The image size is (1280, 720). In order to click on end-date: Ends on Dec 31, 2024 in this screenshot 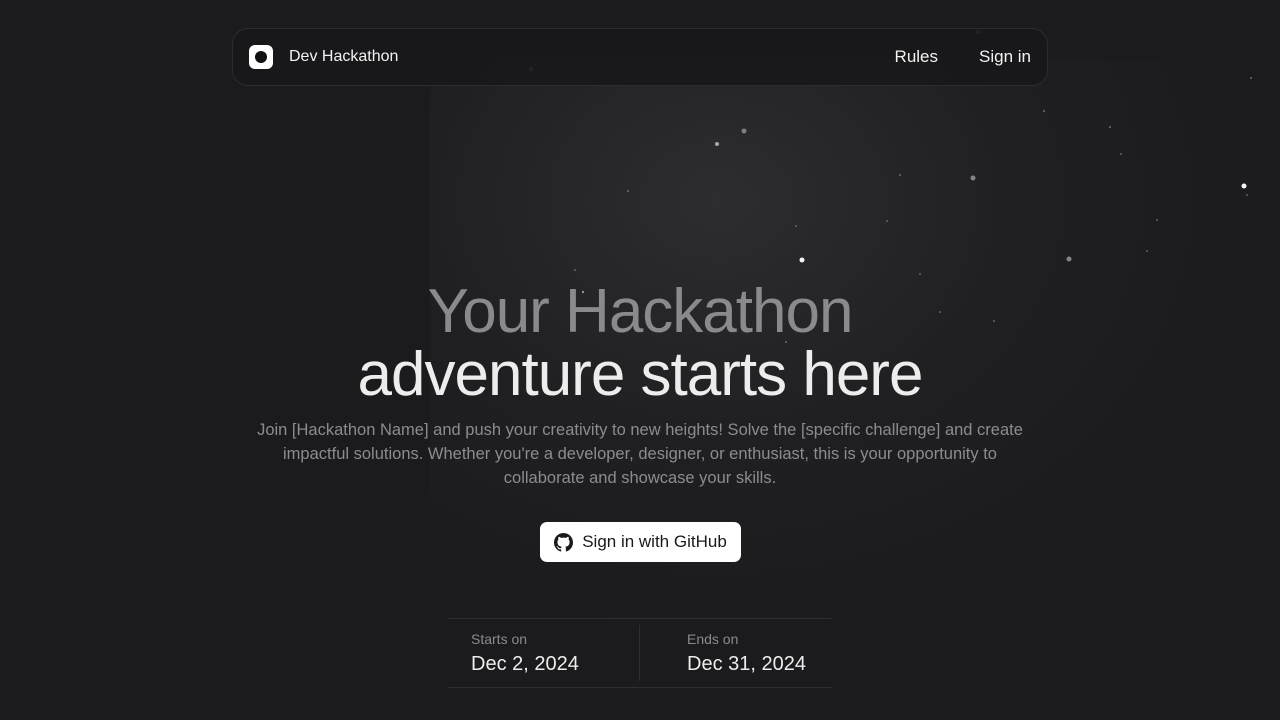, I will do `click(736, 653)`.